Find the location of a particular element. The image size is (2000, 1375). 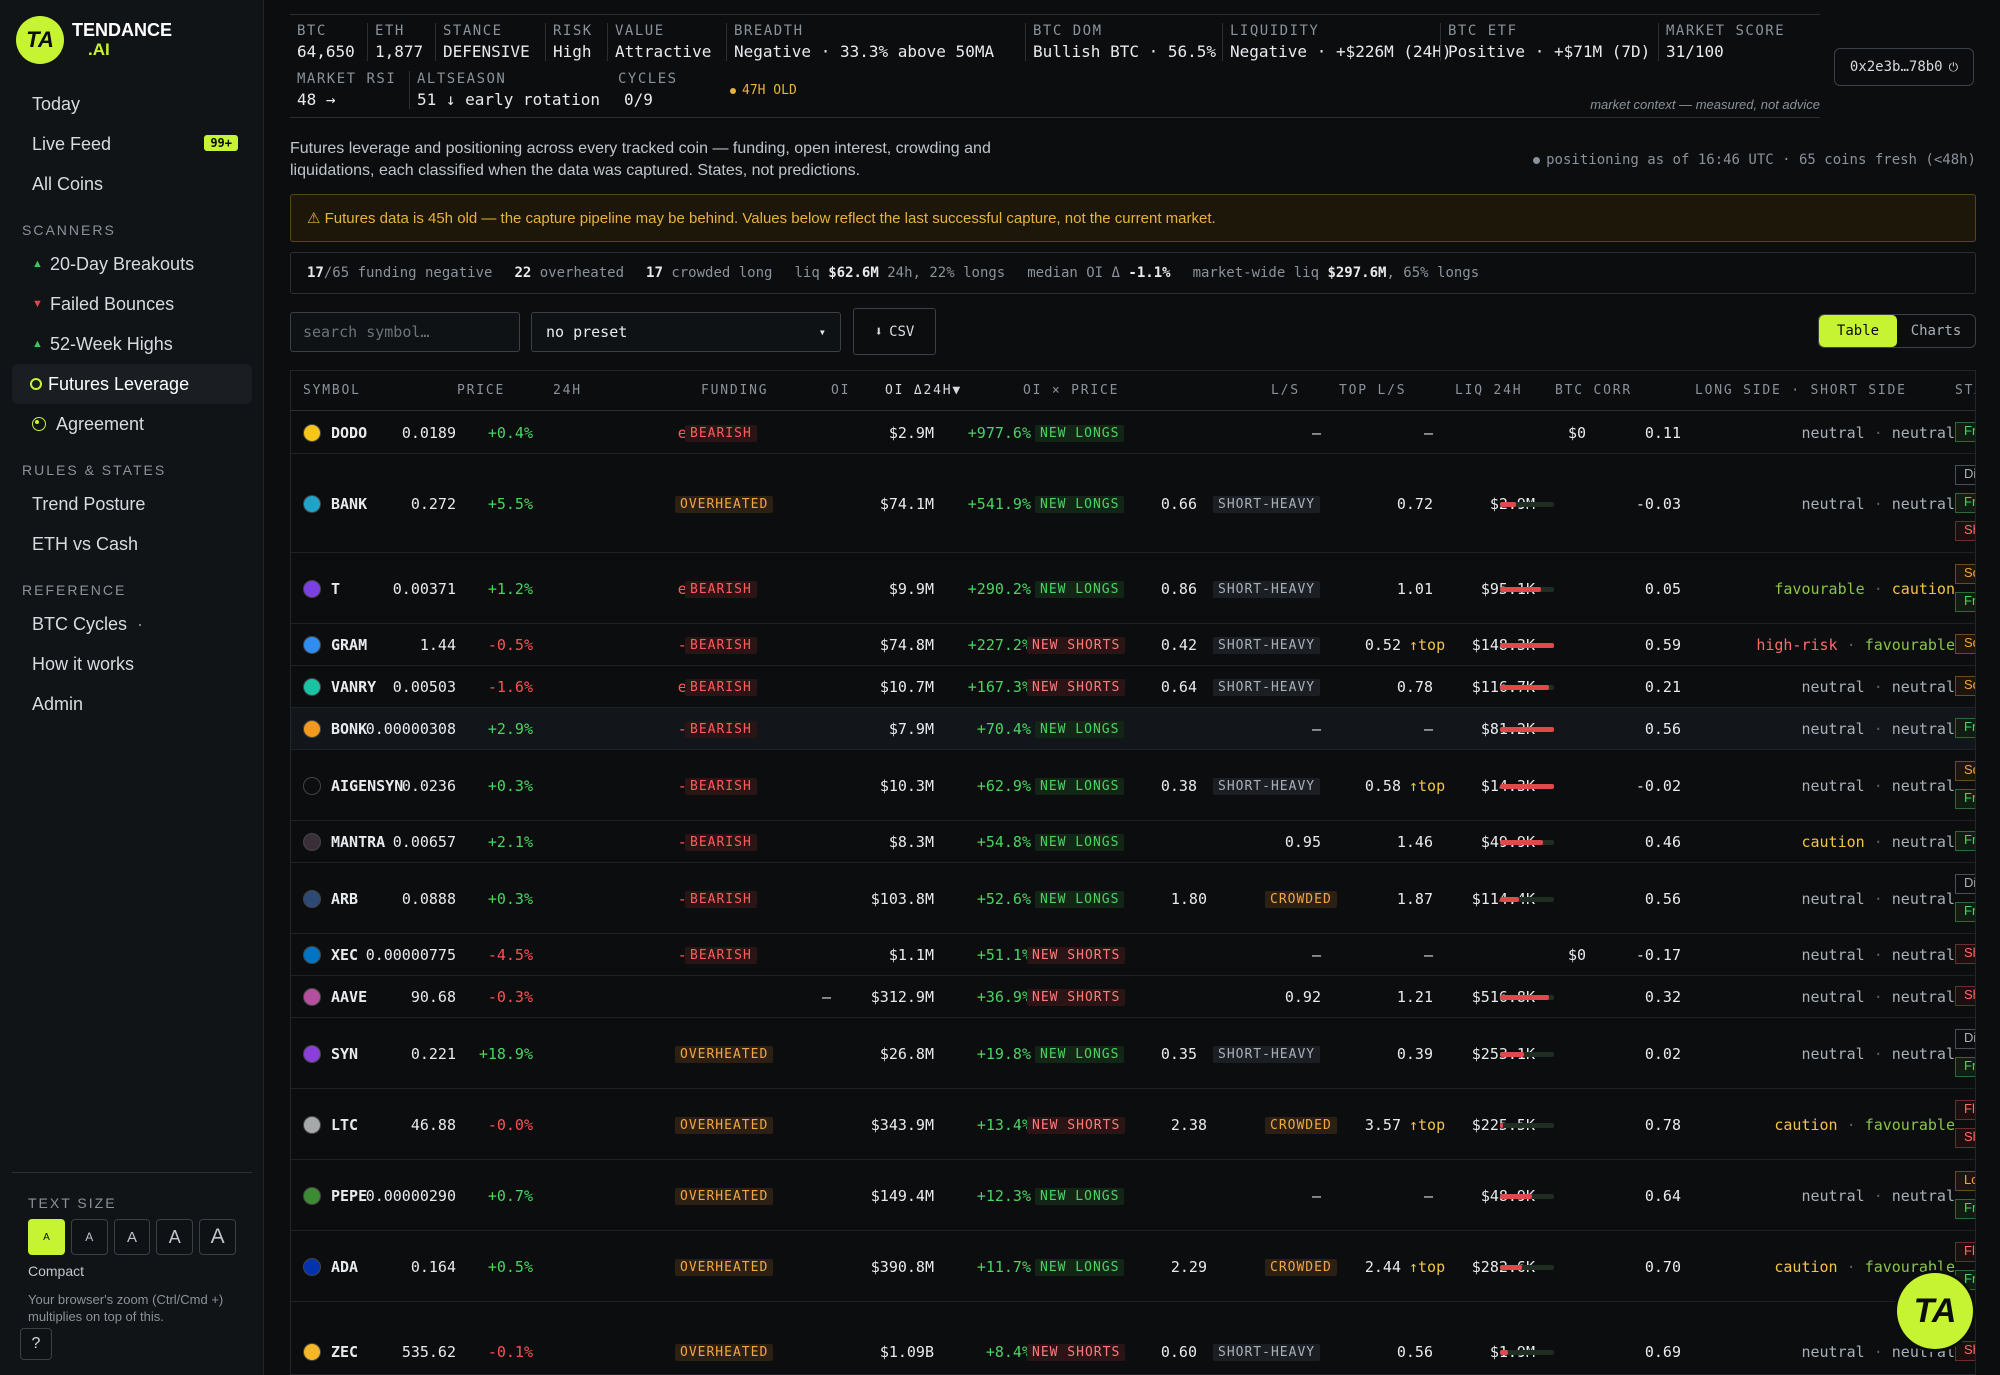

assistant-fab-button: TA is located at coordinates (1935, 1311).